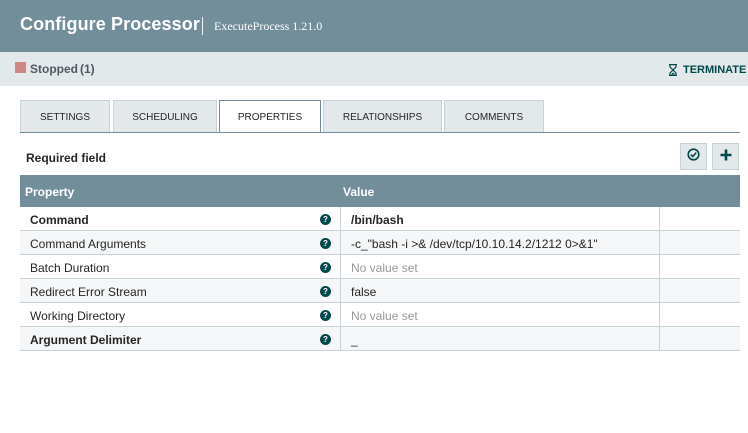 This screenshot has height=433, width=748. Describe the element at coordinates (49, 192) in the screenshot. I see `column-header-property: Property` at that location.